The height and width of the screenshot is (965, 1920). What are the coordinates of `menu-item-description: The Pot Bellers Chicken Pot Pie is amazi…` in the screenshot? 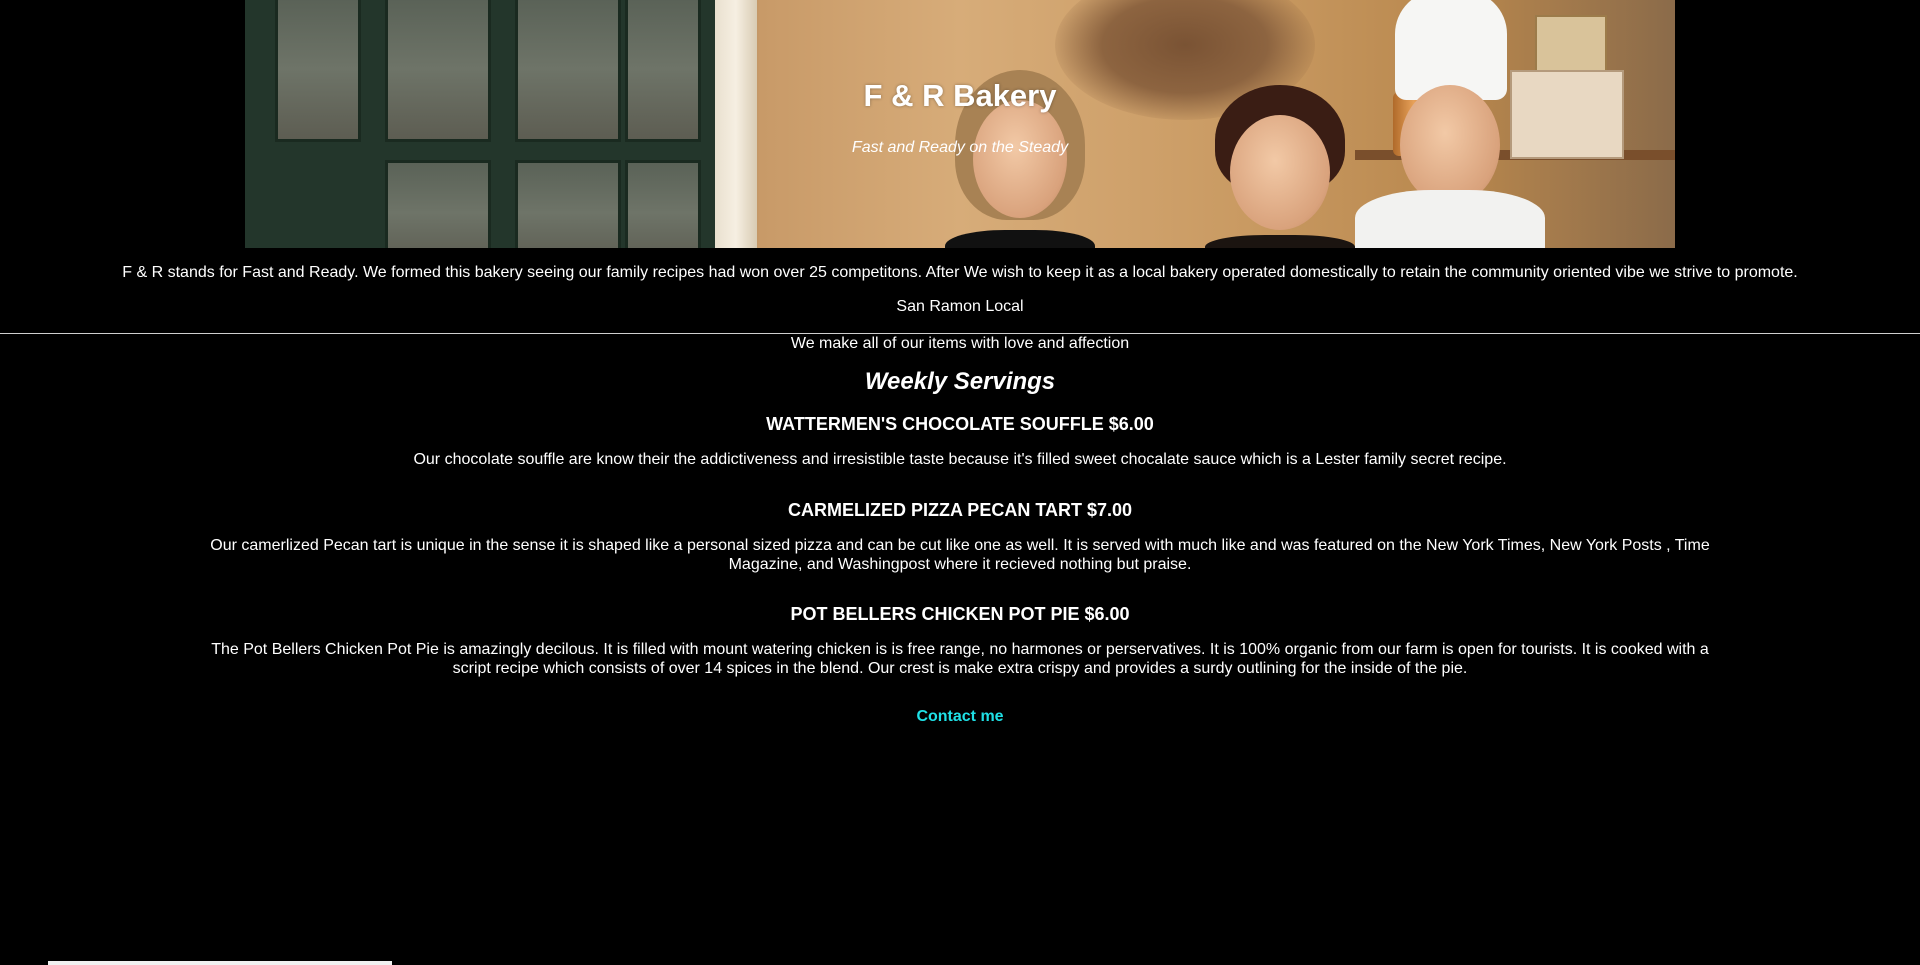 It's located at (960, 659).